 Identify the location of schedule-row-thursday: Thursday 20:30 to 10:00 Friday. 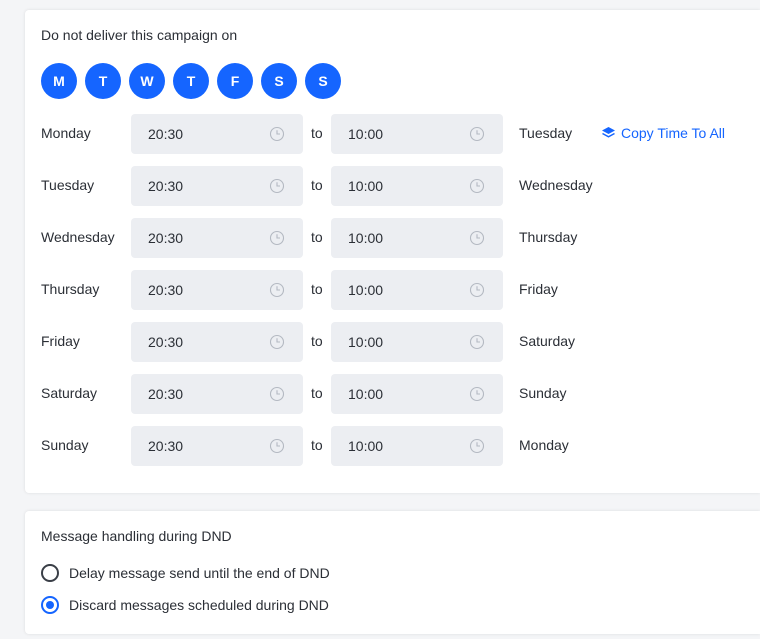
(392, 290).